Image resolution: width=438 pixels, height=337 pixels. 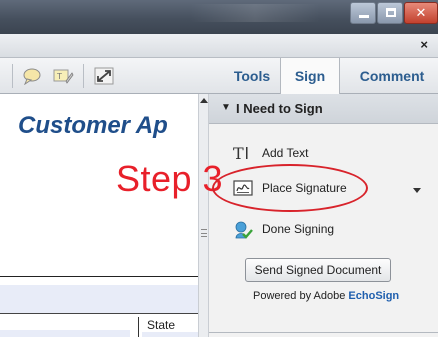 What do you see at coordinates (243, 229) in the screenshot?
I see `done-signing-icon` at bounding box center [243, 229].